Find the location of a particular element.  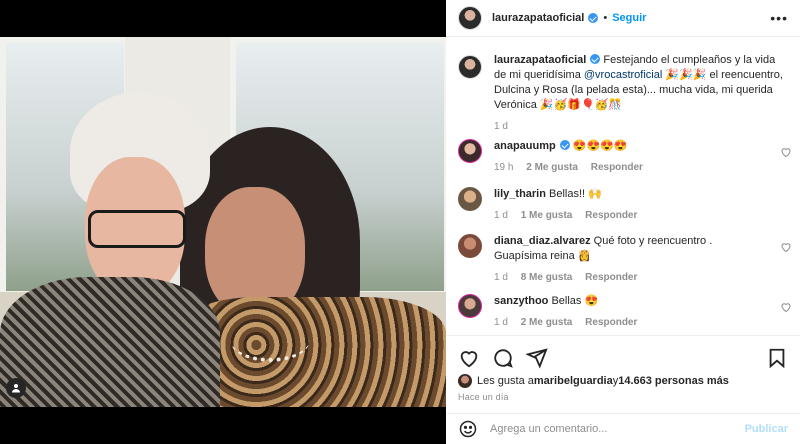

comment-likes: 8 Me gusta is located at coordinates (547, 277).